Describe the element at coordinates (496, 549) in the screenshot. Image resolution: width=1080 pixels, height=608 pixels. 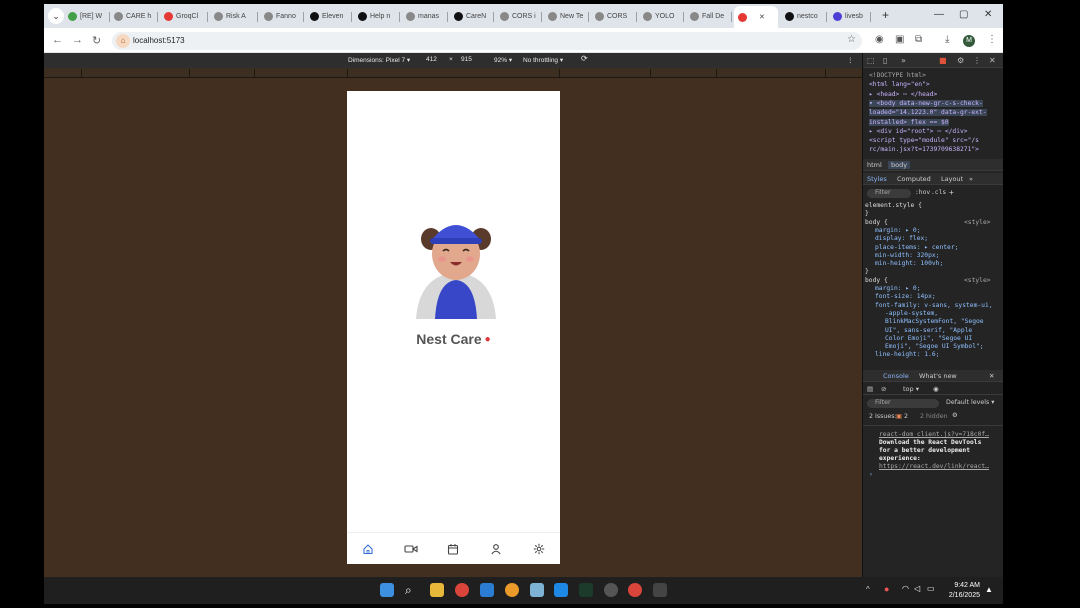
I see `user-icon` at that location.